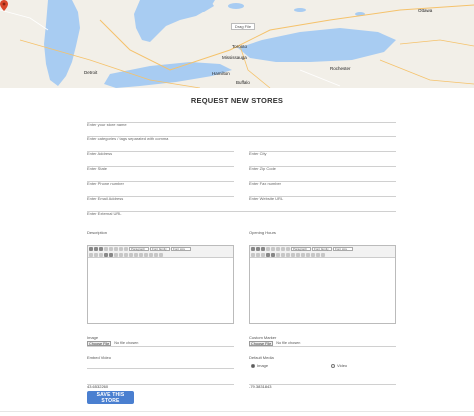 The image size is (474, 416). What do you see at coordinates (4, 5) in the screenshot?
I see `map-pin-icon` at bounding box center [4, 5].